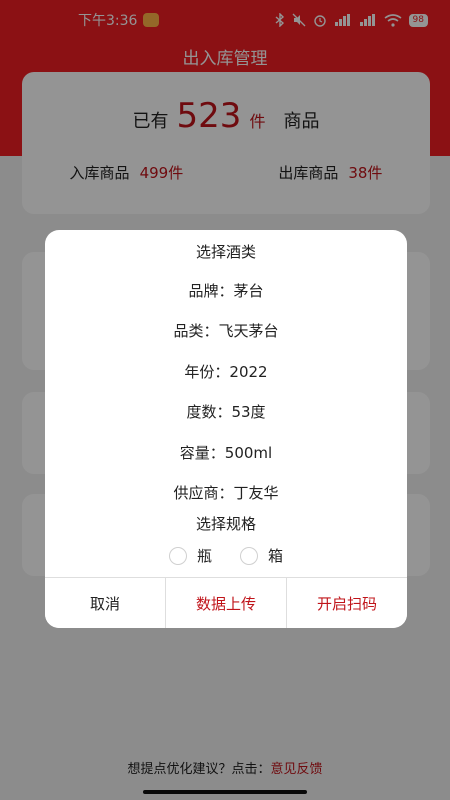 Image resolution: width=450 pixels, height=800 pixels. What do you see at coordinates (196, 331) in the screenshot?
I see `field-label: 品类：` at bounding box center [196, 331].